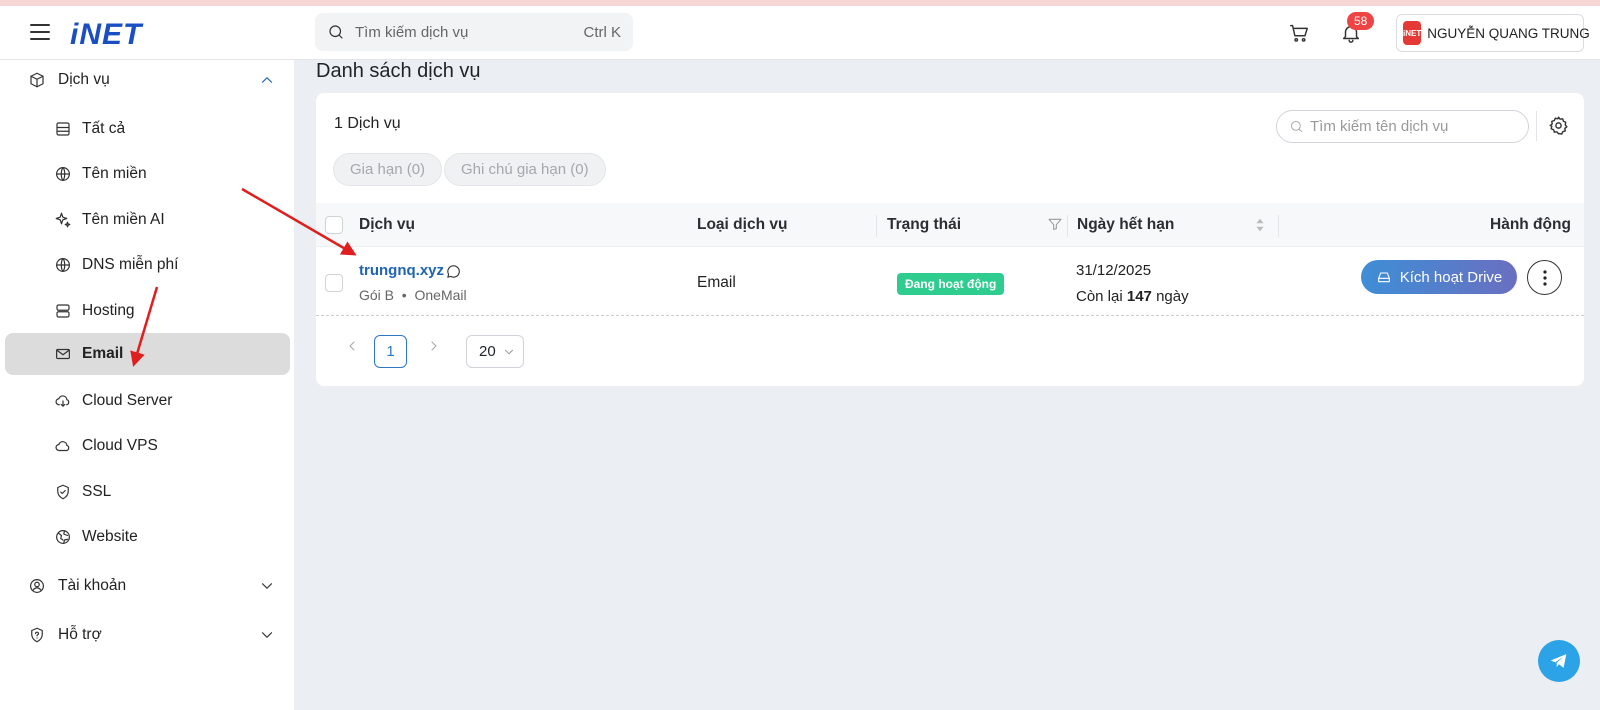 The height and width of the screenshot is (710, 1600). Describe the element at coordinates (164, 311) in the screenshot. I see `sidebar-item-hosting: Hosting` at that location.